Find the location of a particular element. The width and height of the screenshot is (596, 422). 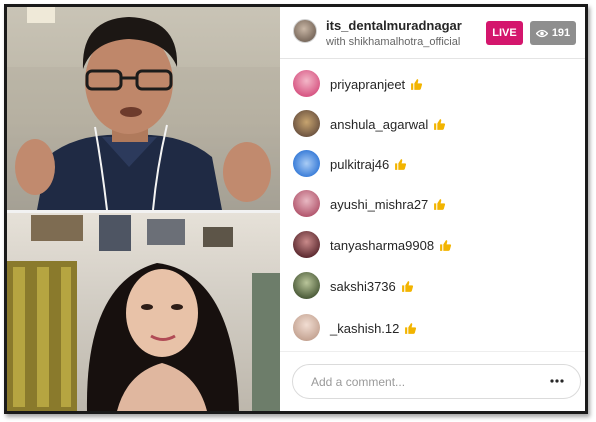

guest-subtitle: with shikhamalhotra_official is located at coordinates (393, 42).